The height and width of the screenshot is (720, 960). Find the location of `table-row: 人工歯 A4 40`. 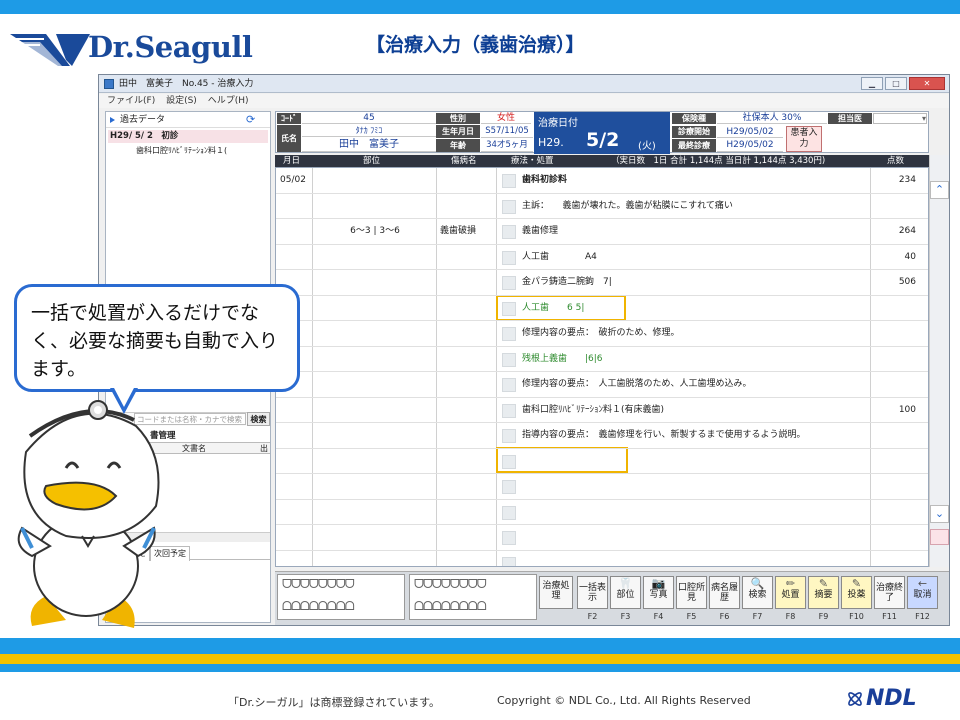

table-row: 人工歯 A4 40 is located at coordinates (602, 258).